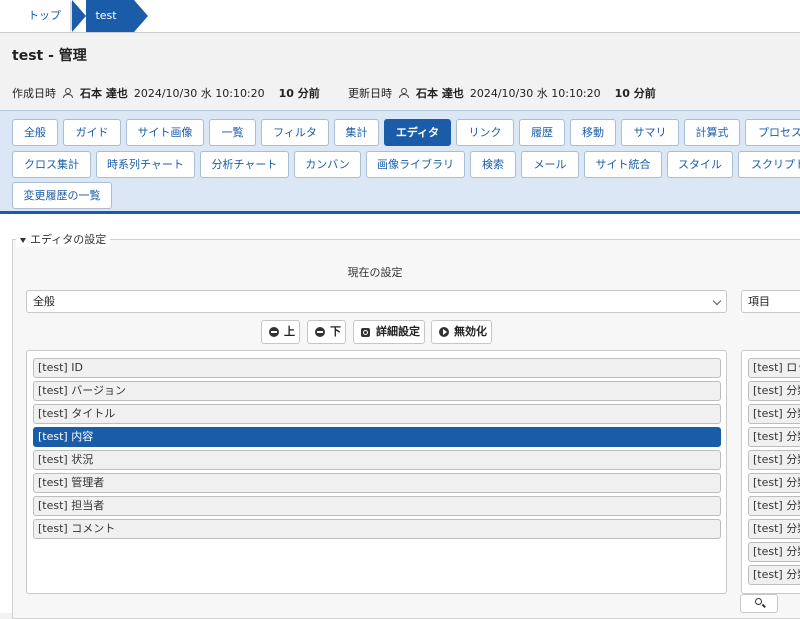  I want to click on created-ago: 10 分前, so click(299, 93).